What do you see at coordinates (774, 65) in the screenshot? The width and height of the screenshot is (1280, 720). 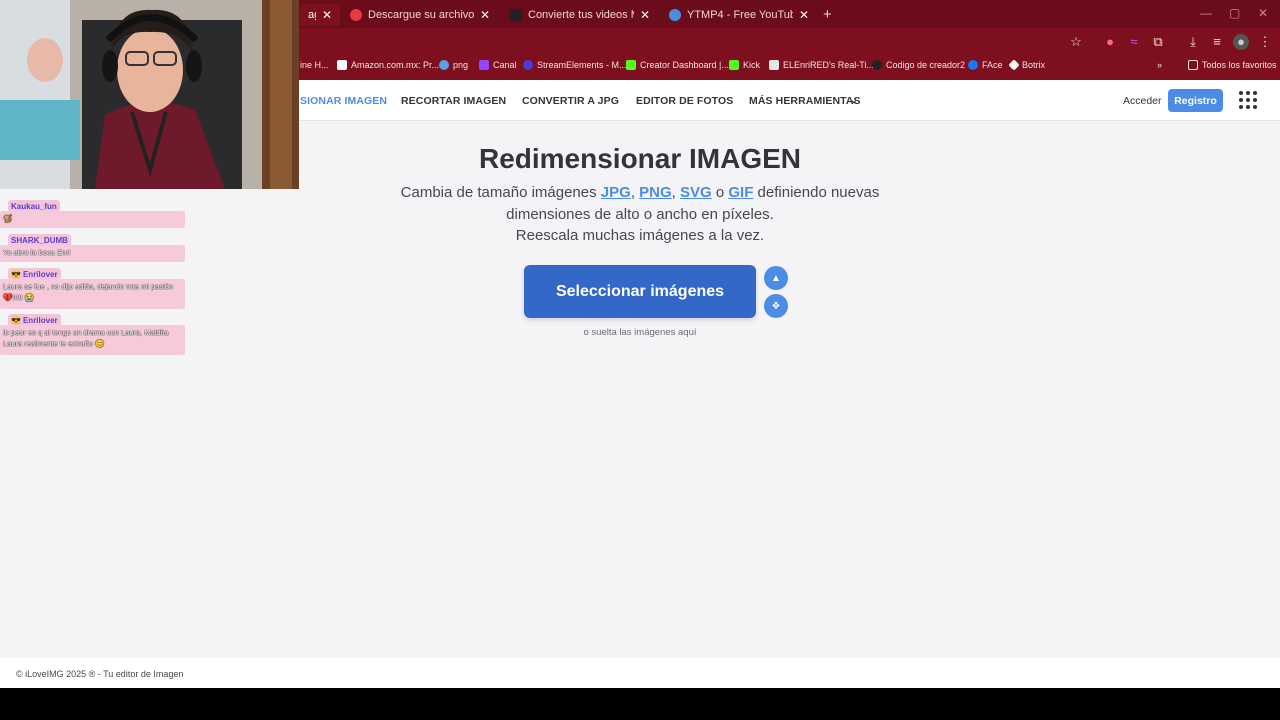 I see `chart-icon` at bounding box center [774, 65].